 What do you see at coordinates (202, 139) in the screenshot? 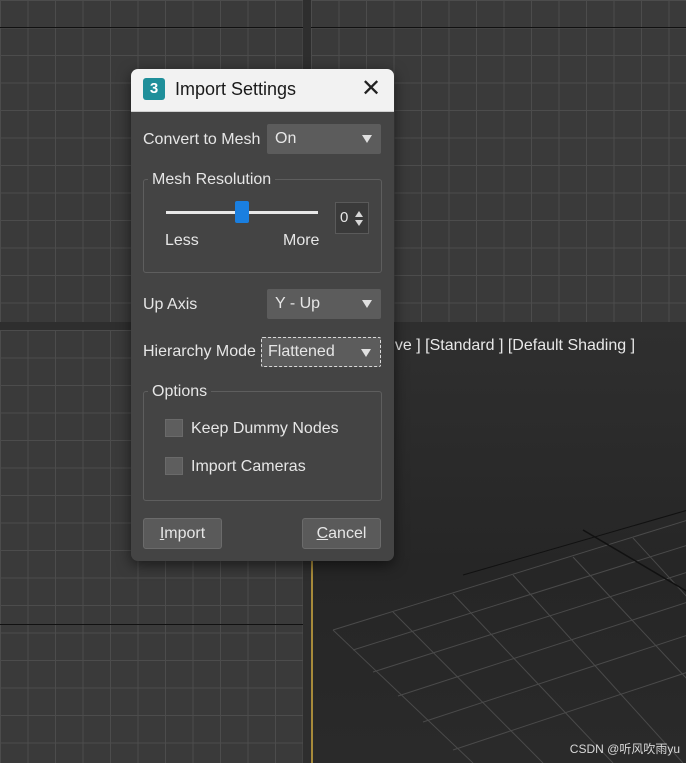
I see `convert-to-mesh-label: Convert to Mesh` at bounding box center [202, 139].